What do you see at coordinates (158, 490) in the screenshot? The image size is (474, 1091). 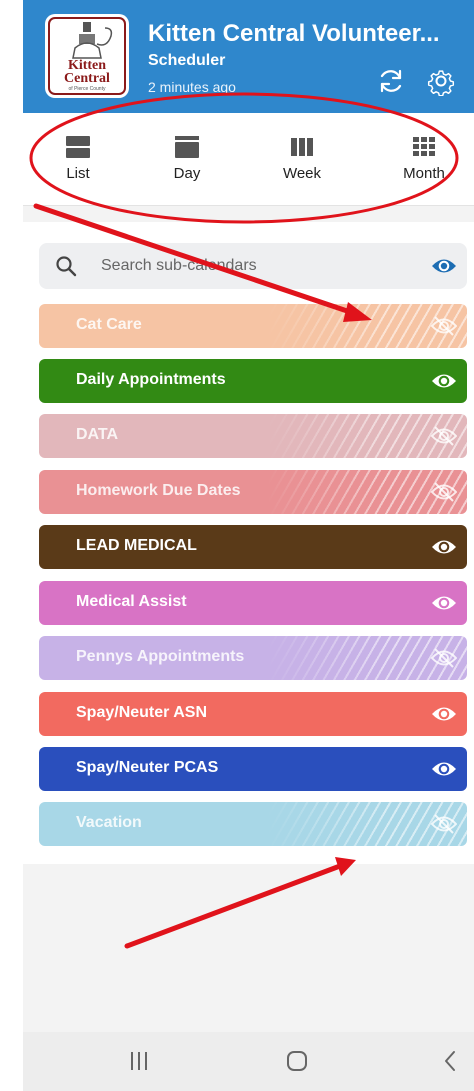 I see `sub-calendar-label: Homework Due Dates` at bounding box center [158, 490].